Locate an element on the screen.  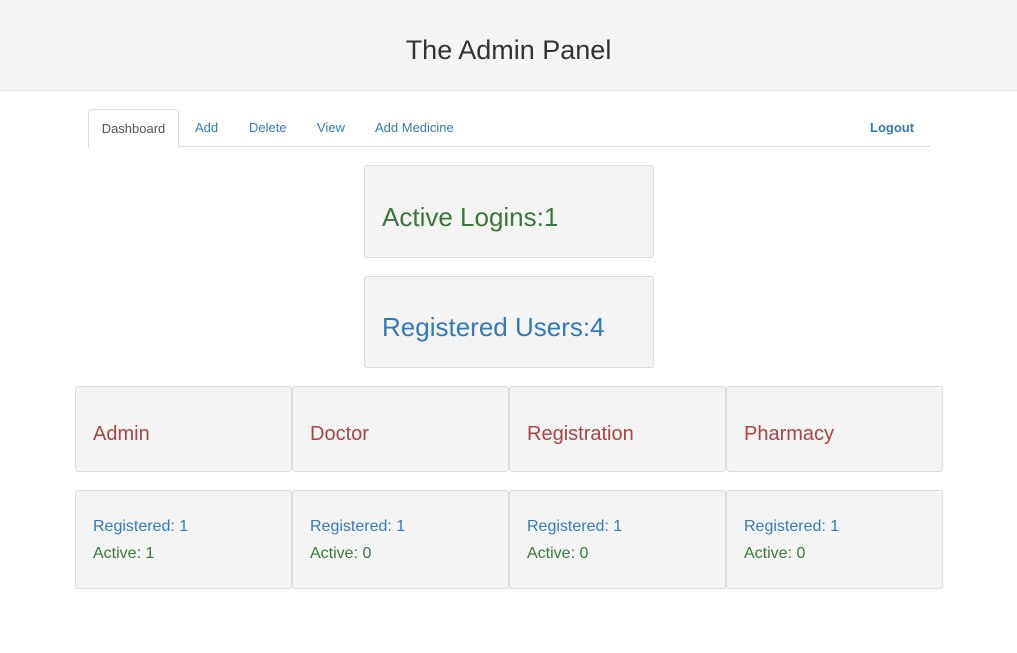
active-count: Active: 1 is located at coordinates (124, 553).